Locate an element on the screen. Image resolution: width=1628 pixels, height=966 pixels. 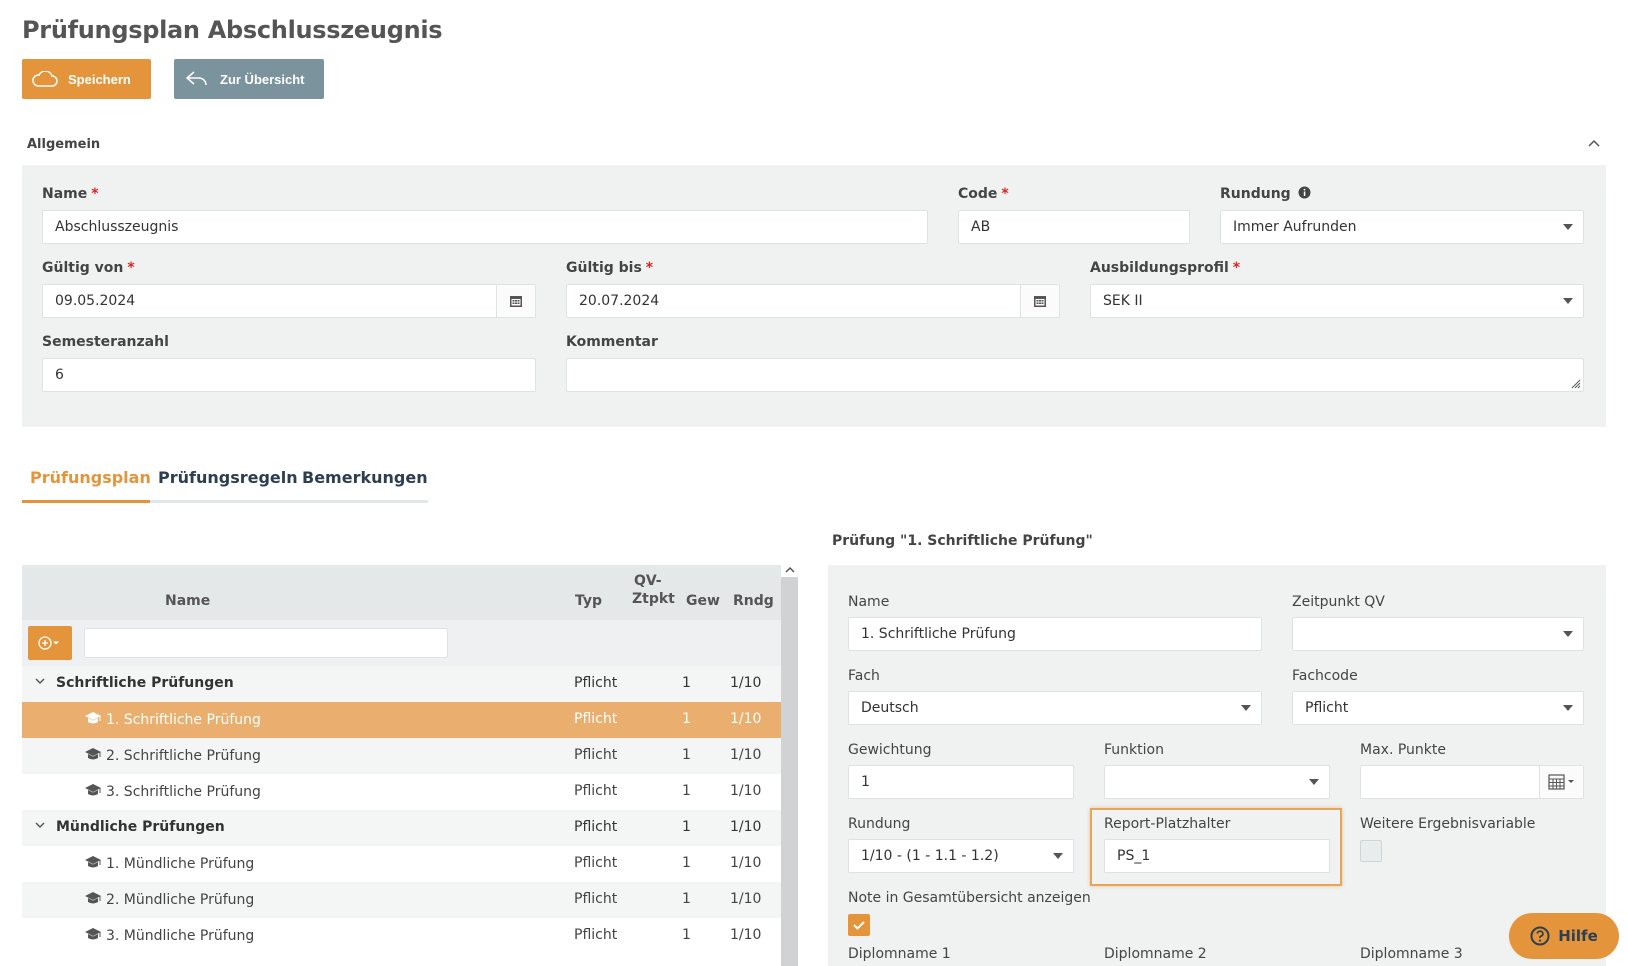
detail-rundung-select: 1/10 - (1 - 1.1 - 1.2) is located at coordinates (961, 856).